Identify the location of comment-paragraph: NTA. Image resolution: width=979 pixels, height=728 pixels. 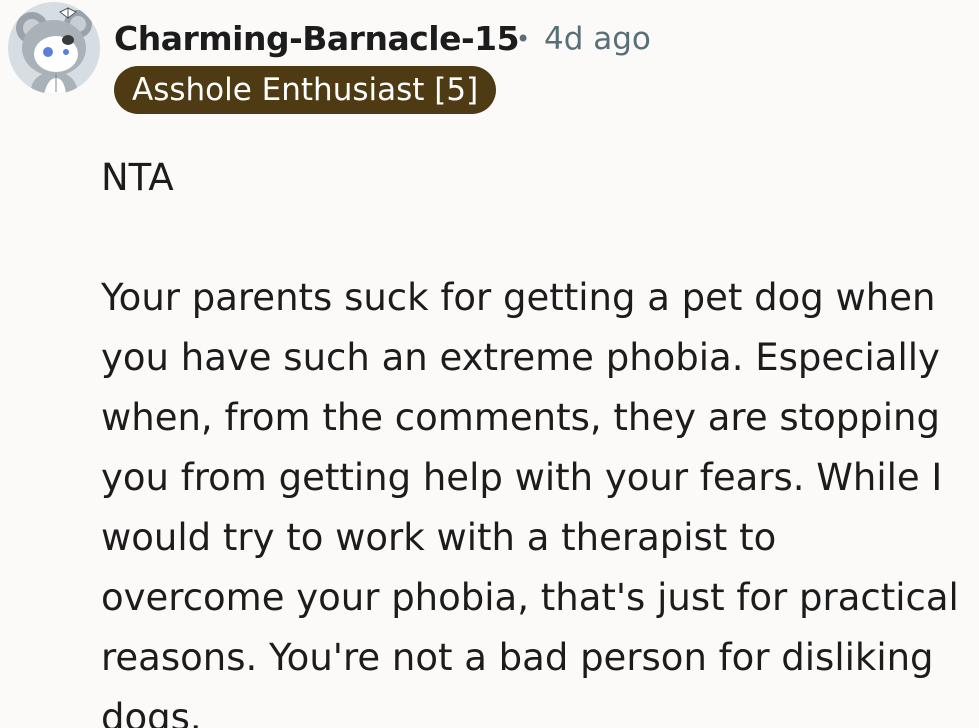
(137, 177).